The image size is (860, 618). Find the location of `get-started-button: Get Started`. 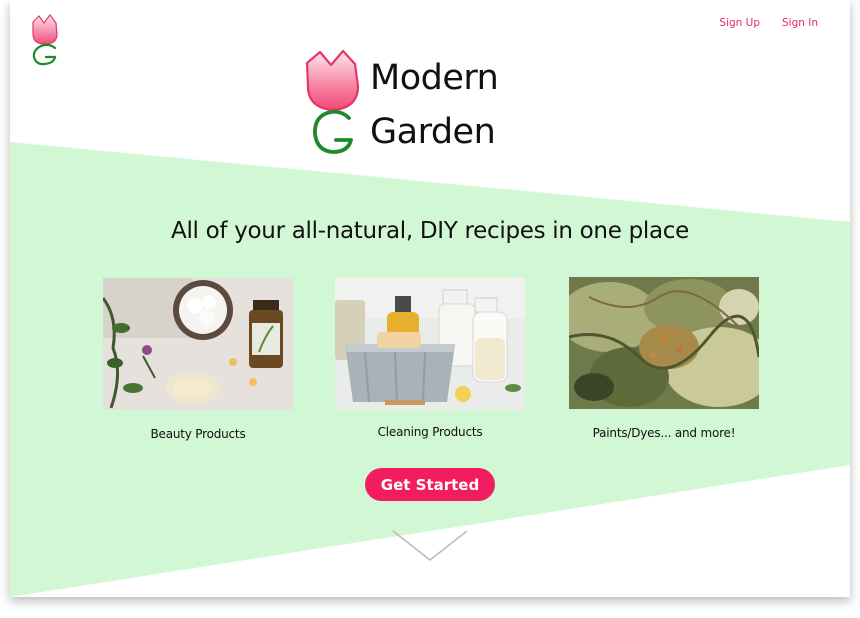

get-started-button: Get Started is located at coordinates (430, 484).